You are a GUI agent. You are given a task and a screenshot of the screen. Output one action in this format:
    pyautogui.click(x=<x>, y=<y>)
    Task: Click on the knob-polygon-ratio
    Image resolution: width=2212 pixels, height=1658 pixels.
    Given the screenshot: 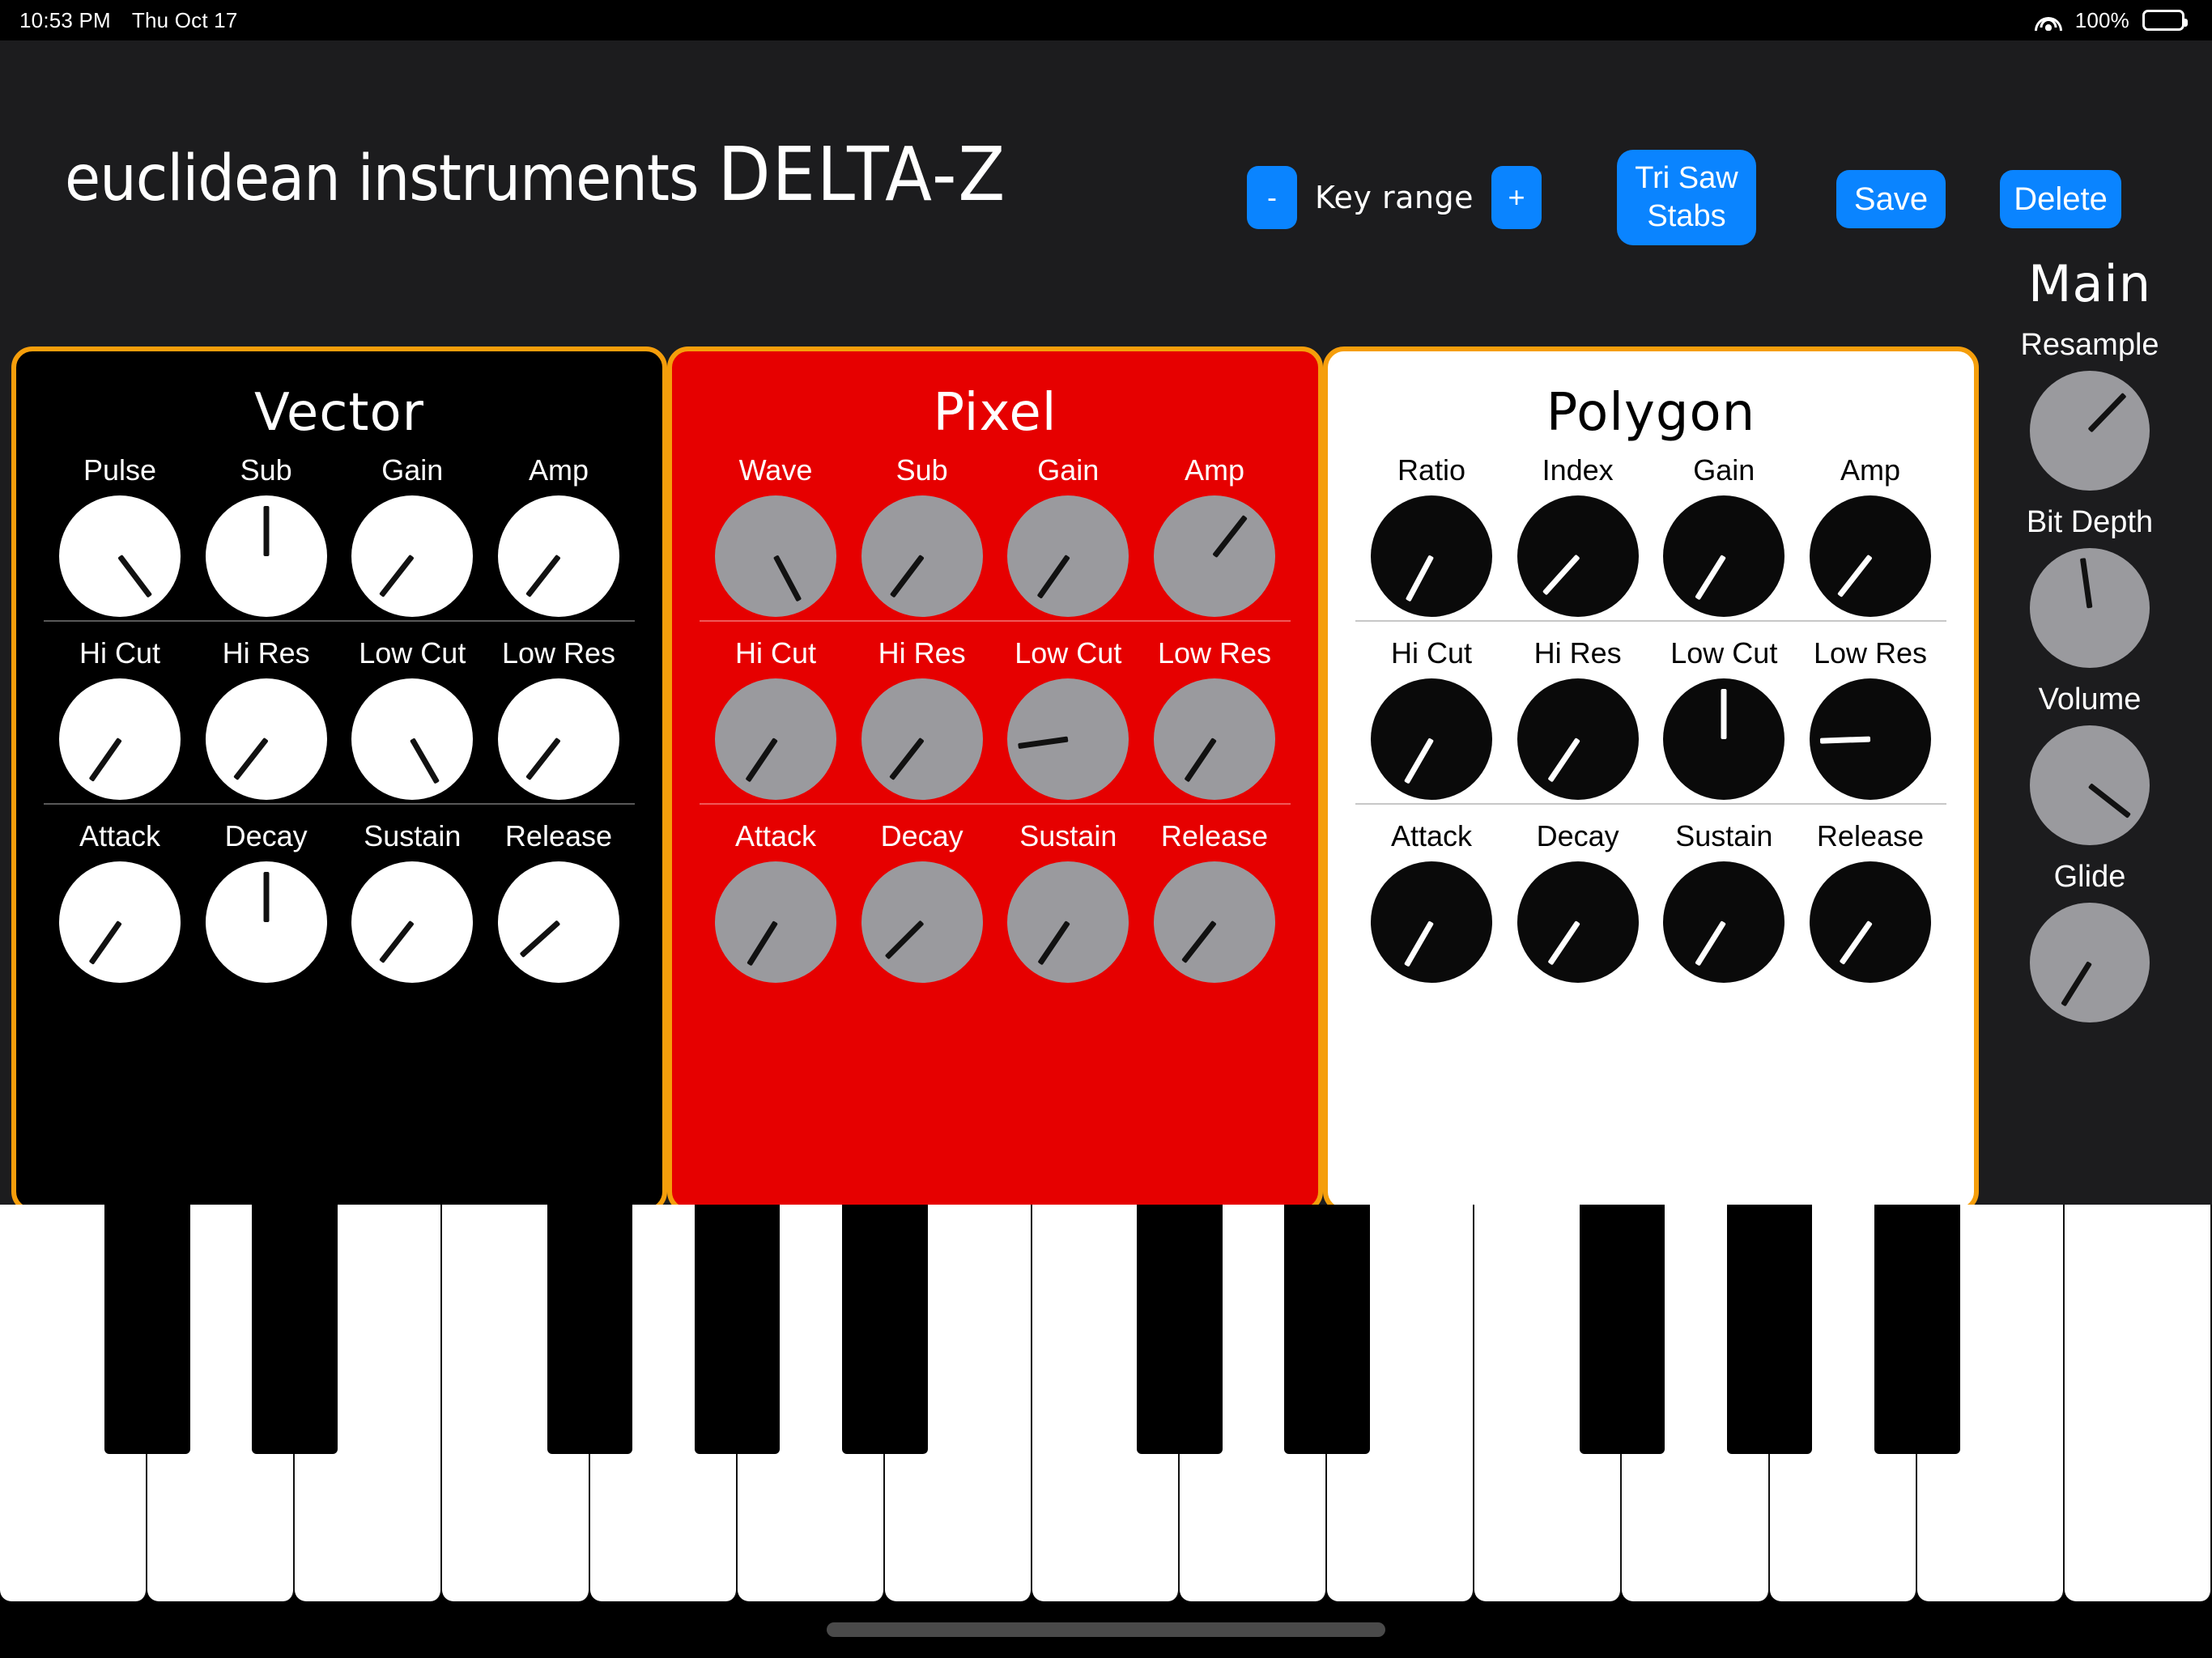 What is the action you would take?
    pyautogui.click(x=1431, y=556)
    